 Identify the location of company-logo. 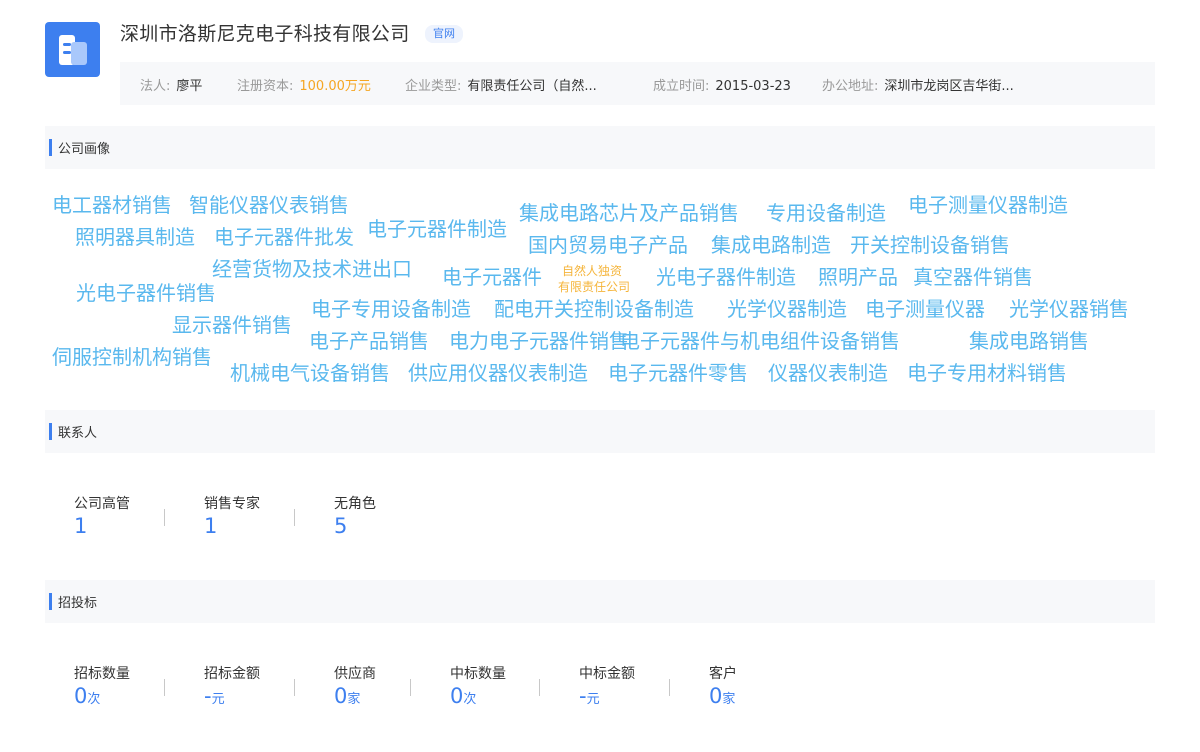
(72, 49).